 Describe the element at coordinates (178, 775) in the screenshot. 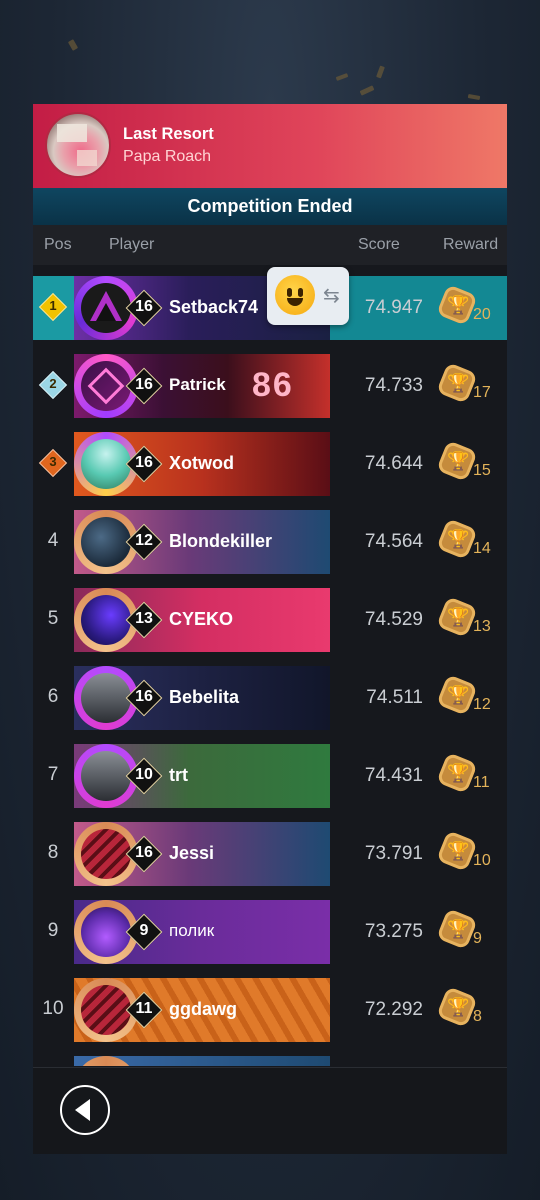

I see `player-name: trt` at that location.